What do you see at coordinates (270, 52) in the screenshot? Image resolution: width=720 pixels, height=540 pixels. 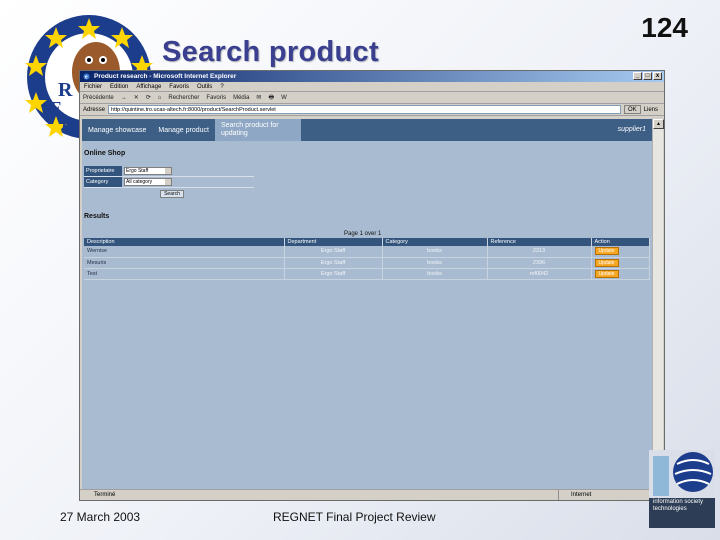 I see `slide-title: Search product` at bounding box center [270, 52].